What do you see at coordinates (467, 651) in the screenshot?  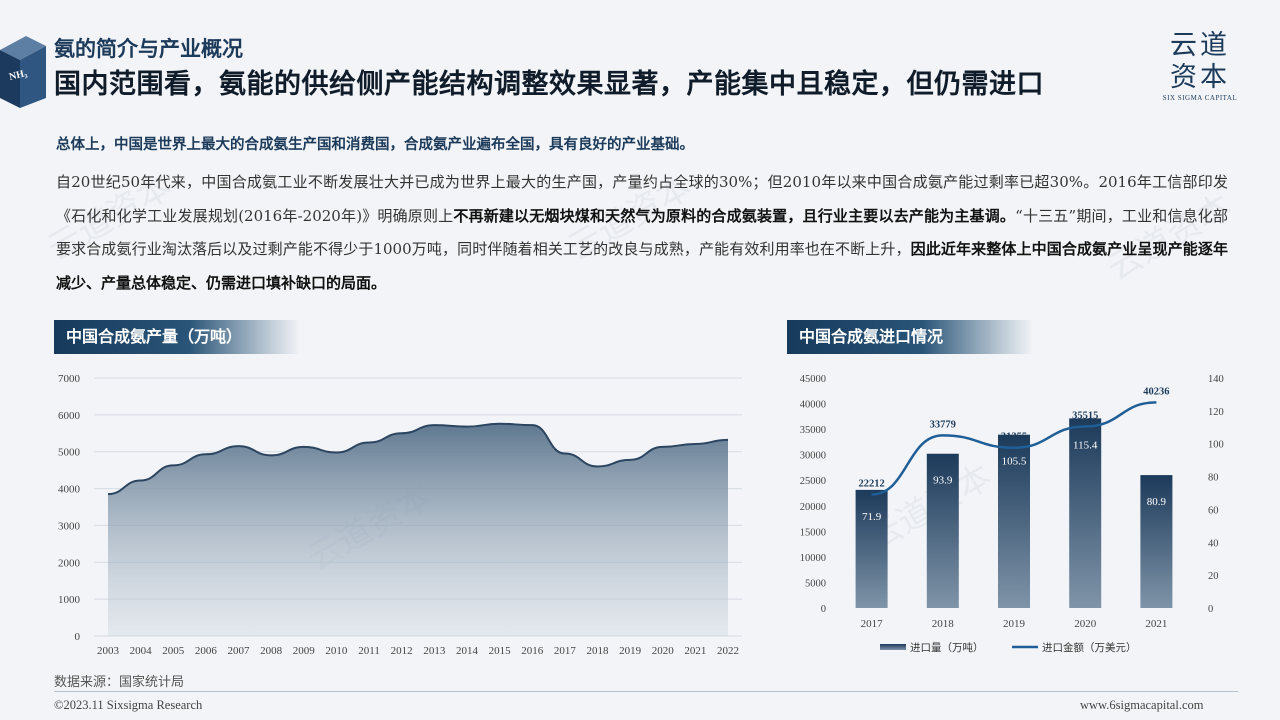 I see `x-tick-label: 2014` at bounding box center [467, 651].